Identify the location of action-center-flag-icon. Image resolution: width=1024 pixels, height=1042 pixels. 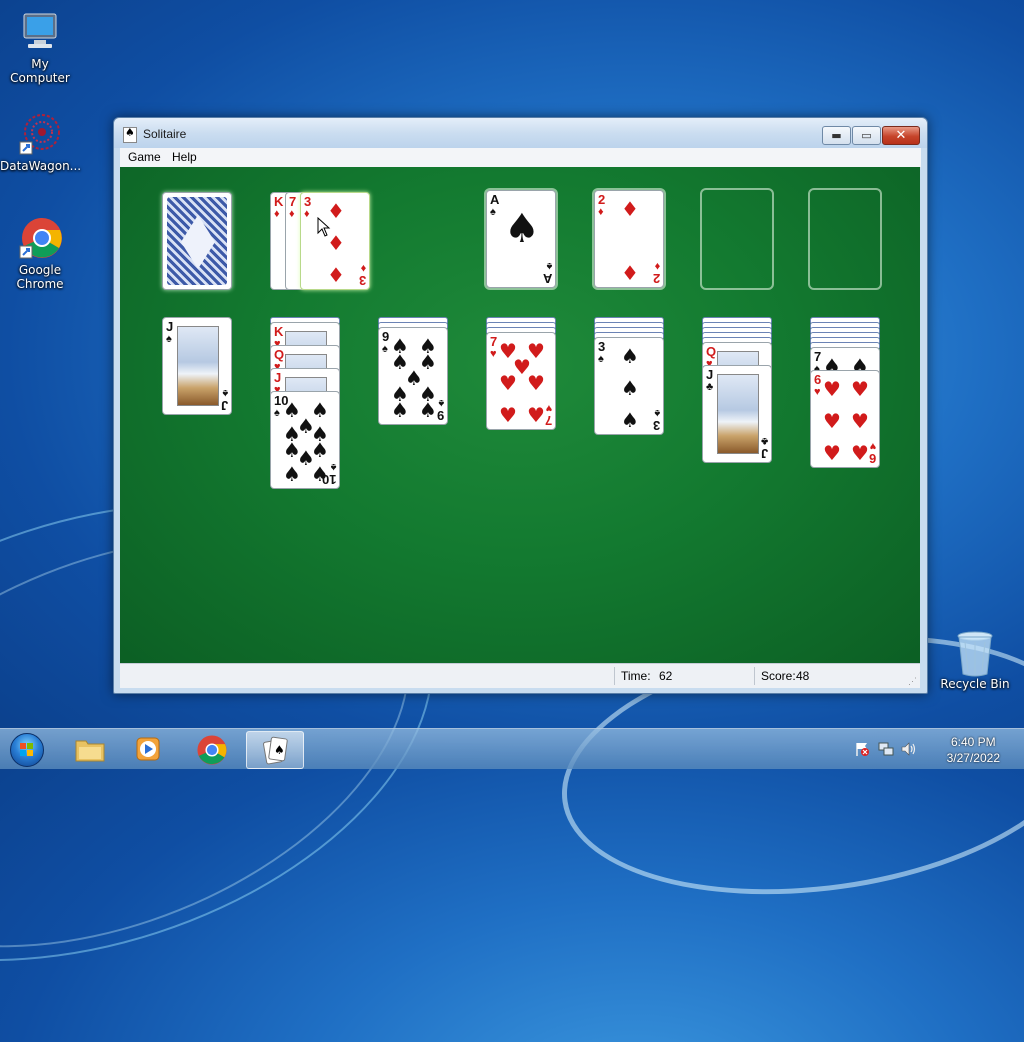
(862, 749).